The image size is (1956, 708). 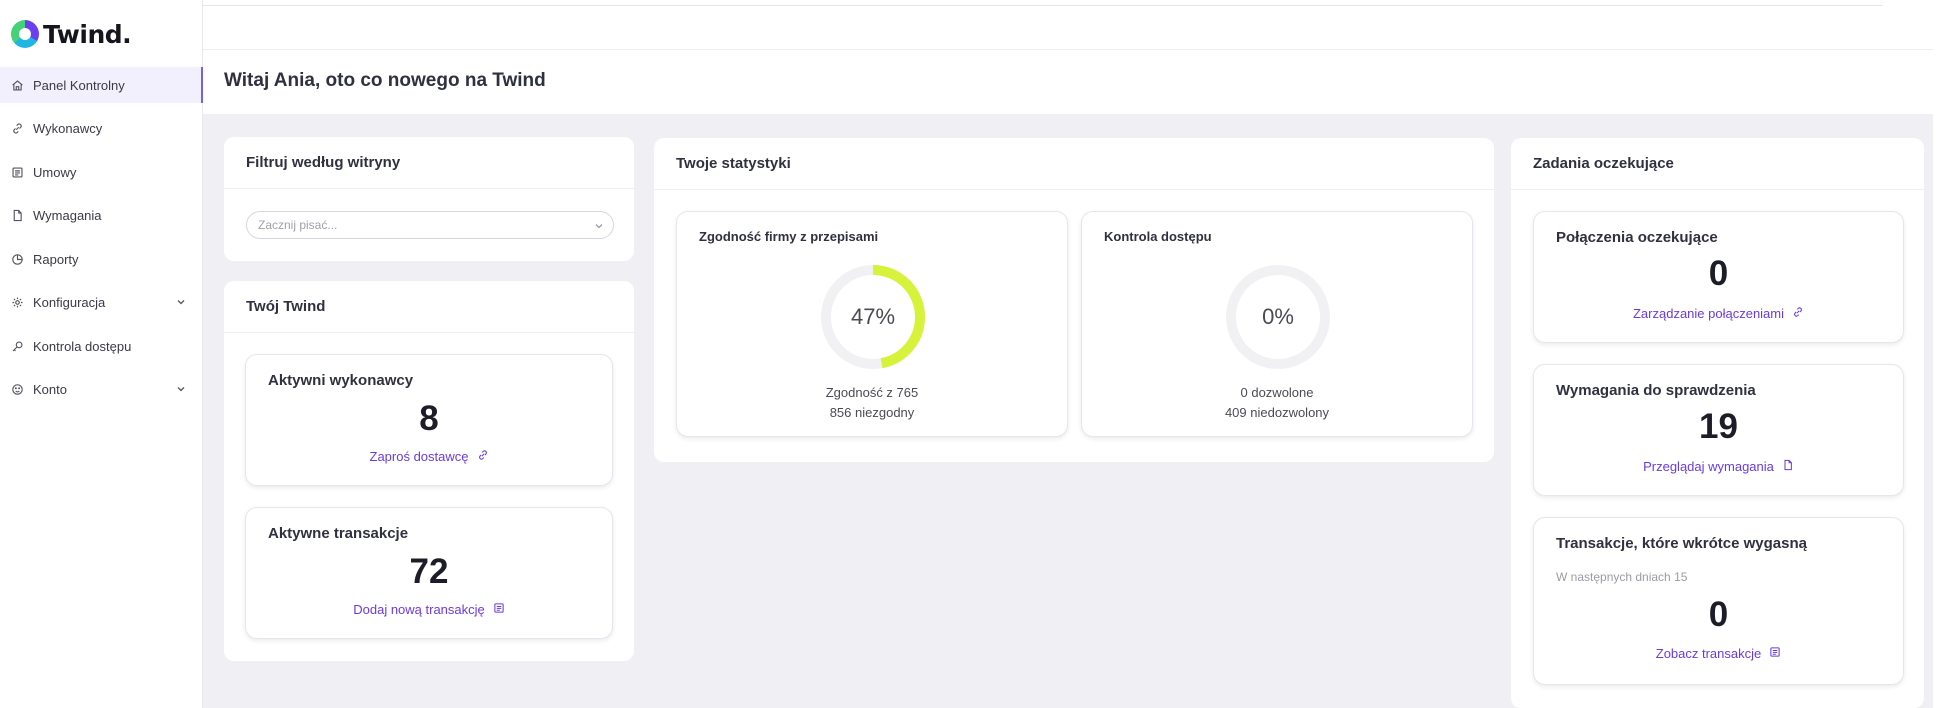 I want to click on access-donut: 0%, so click(x=1278, y=317).